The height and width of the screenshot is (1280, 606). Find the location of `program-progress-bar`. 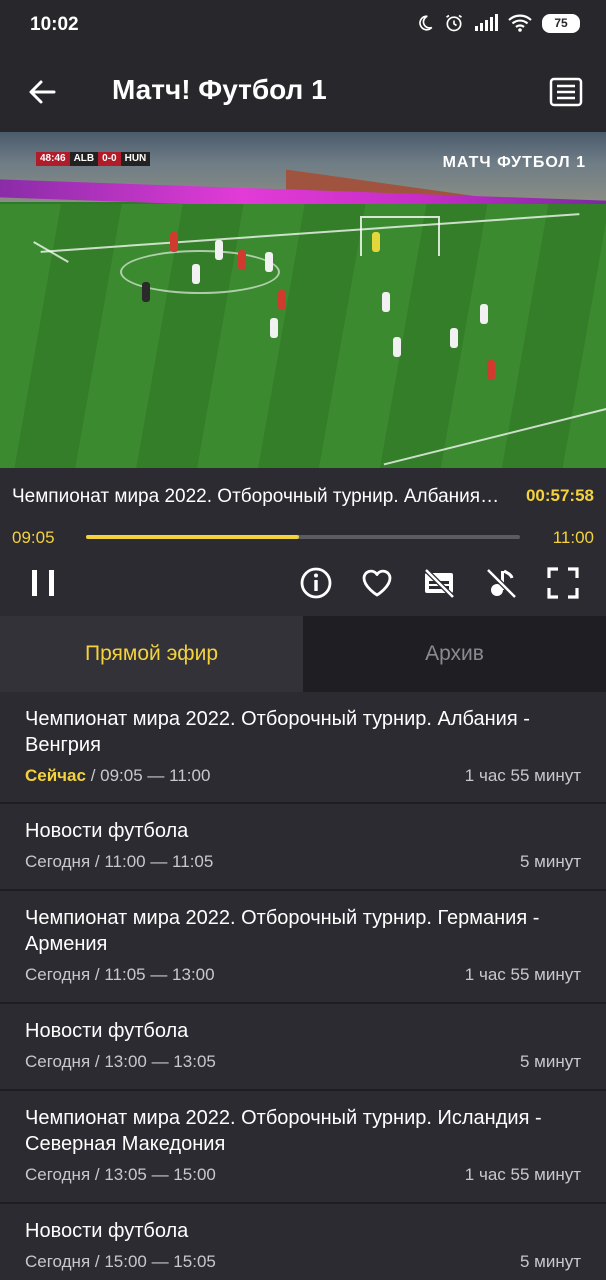

program-progress-bar is located at coordinates (303, 537).